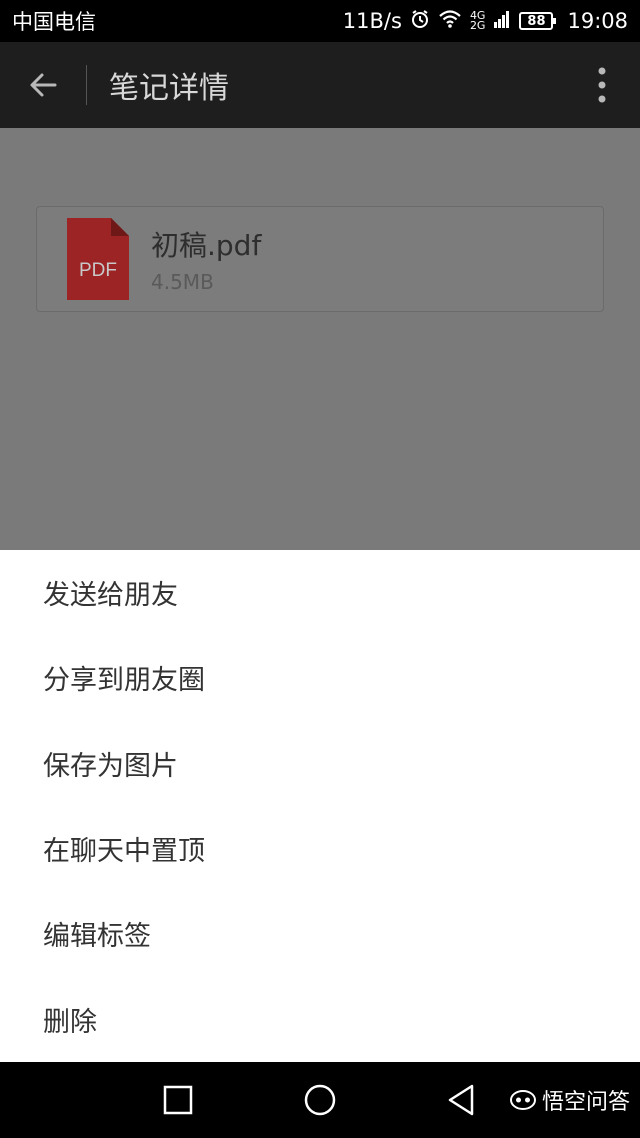 This screenshot has width=640, height=1138. I want to click on back-button, so click(43, 85).